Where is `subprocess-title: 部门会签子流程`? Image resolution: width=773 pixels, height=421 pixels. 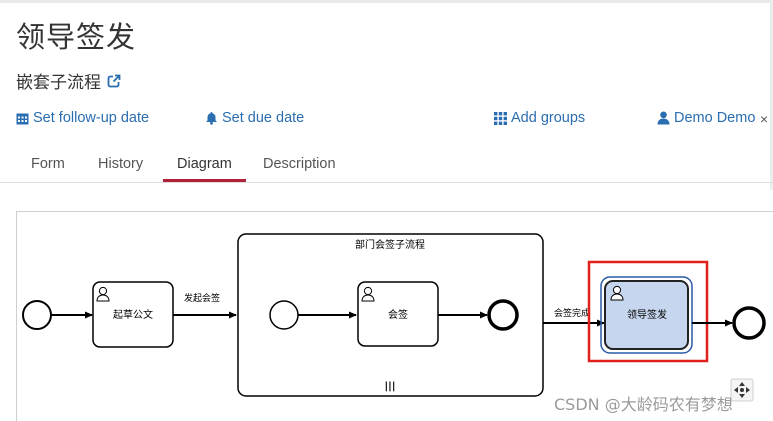
subprocess-title: 部门会签子流程 is located at coordinates (390, 244).